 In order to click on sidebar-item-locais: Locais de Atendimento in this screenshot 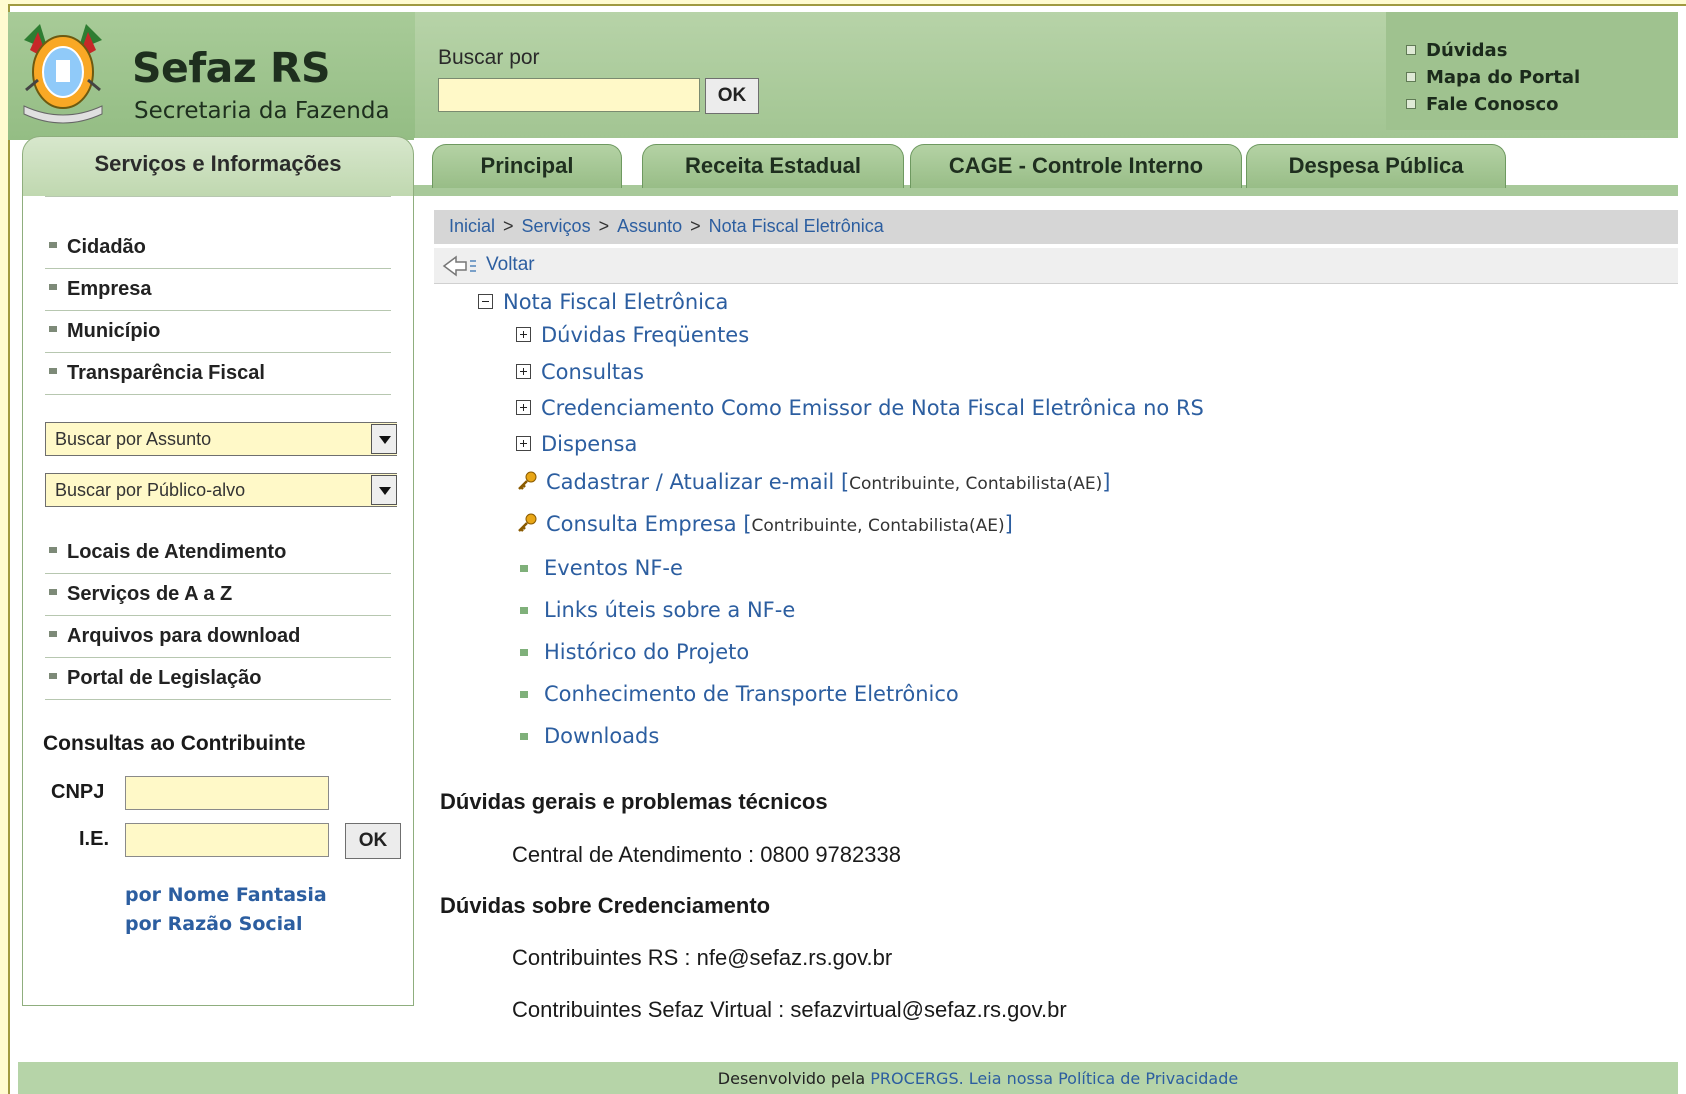, I will do `click(167, 552)`.